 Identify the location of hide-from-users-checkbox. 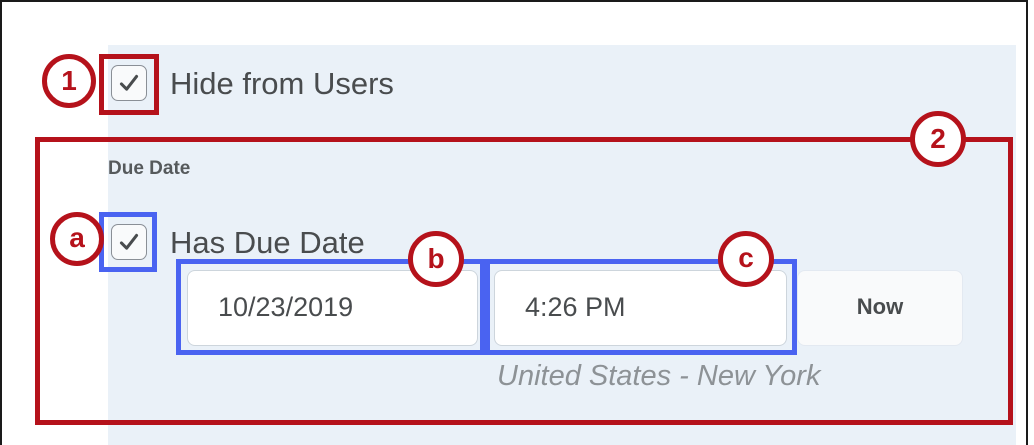
(129, 83).